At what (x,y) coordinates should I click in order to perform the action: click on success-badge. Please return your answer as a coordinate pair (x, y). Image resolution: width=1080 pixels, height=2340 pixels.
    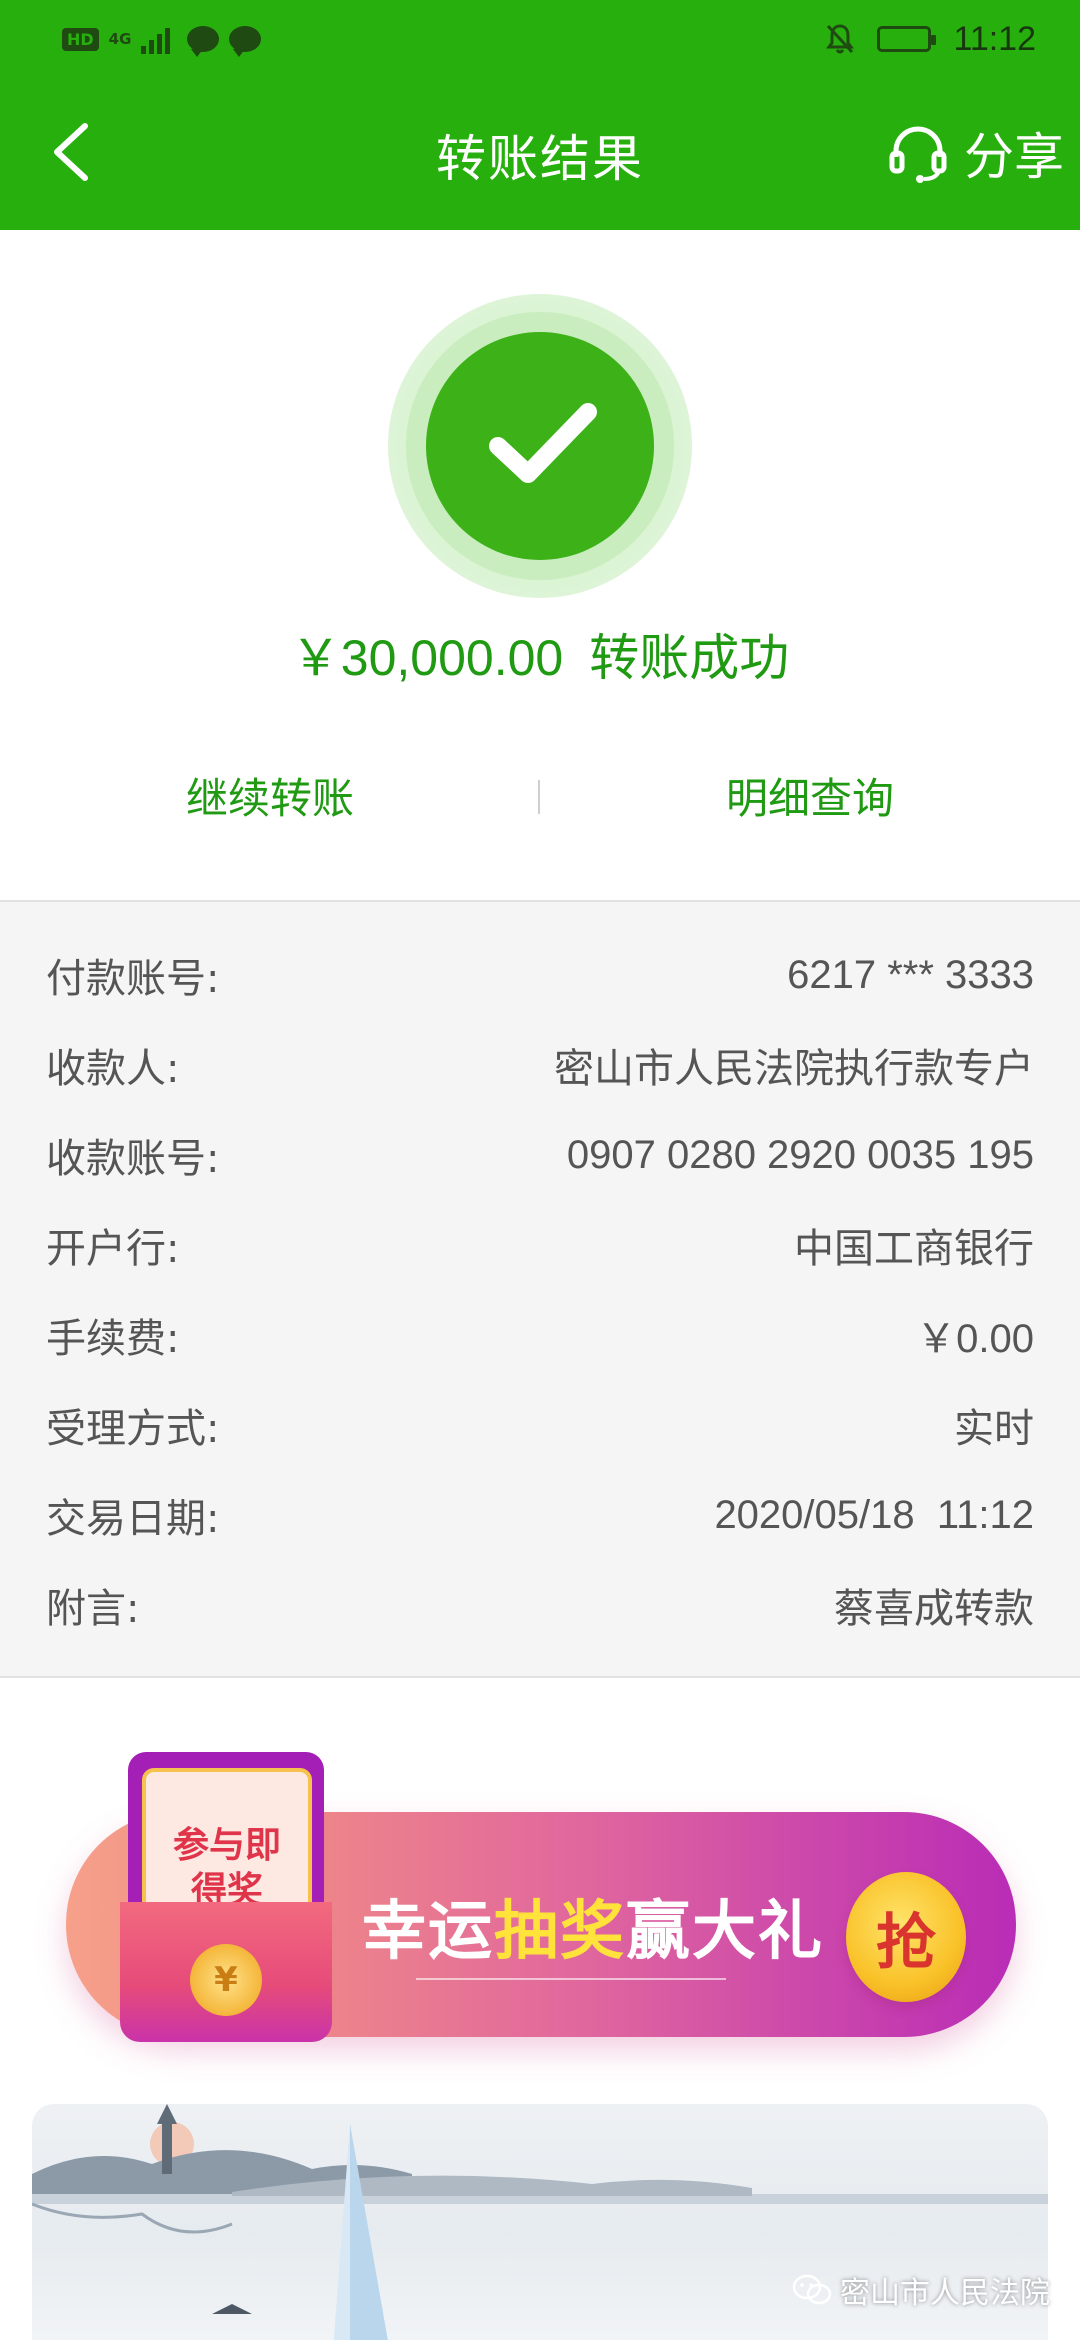
    Looking at the image, I should click on (540, 446).